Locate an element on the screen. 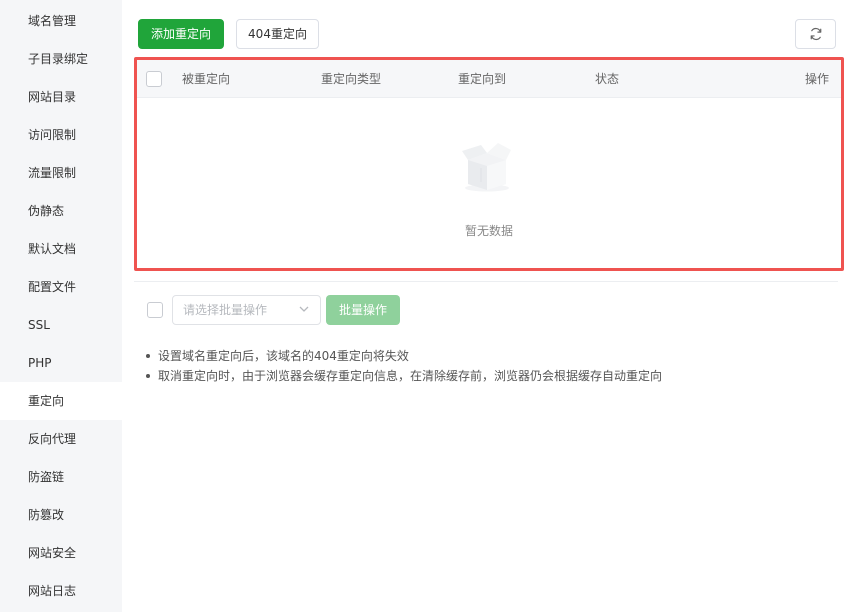 The width and height of the screenshot is (854, 612). sidebar-item-subdirectory-binding: 子目录绑定 is located at coordinates (61, 59).